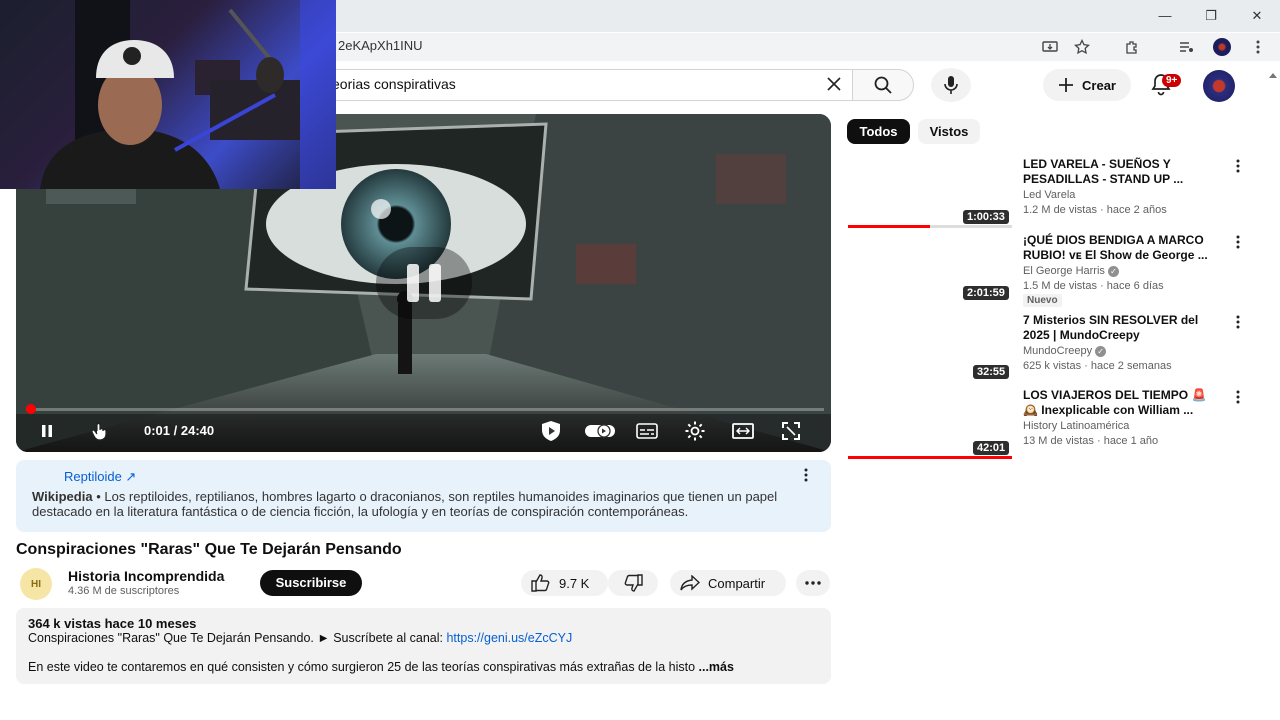 The image size is (1280, 720). I want to click on pause-icon, so click(47, 431).